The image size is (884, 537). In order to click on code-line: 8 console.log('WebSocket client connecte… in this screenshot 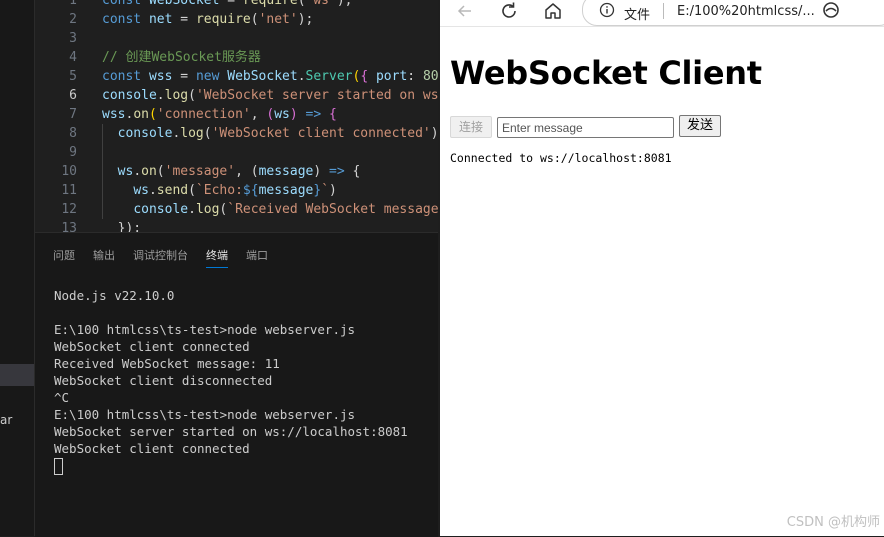, I will do `click(236, 133)`.